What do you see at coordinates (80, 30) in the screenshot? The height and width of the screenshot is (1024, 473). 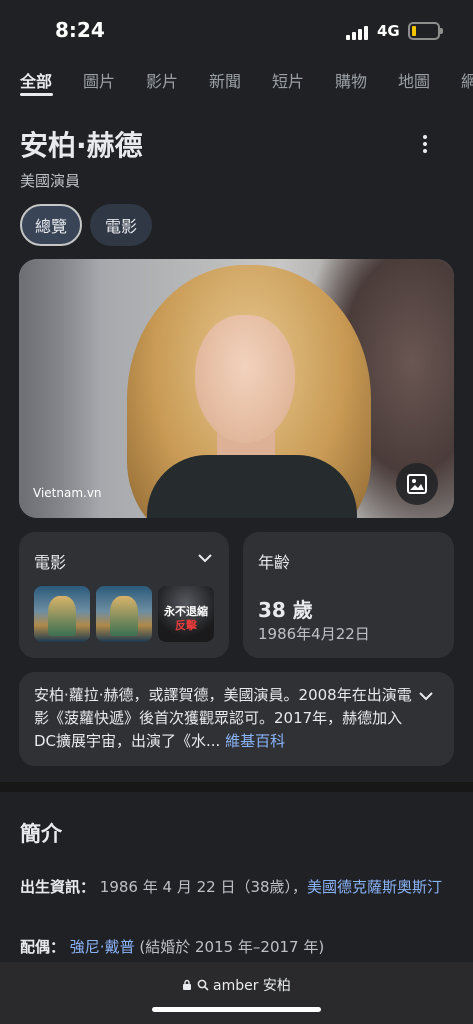 I see `status-time: 8:24` at bounding box center [80, 30].